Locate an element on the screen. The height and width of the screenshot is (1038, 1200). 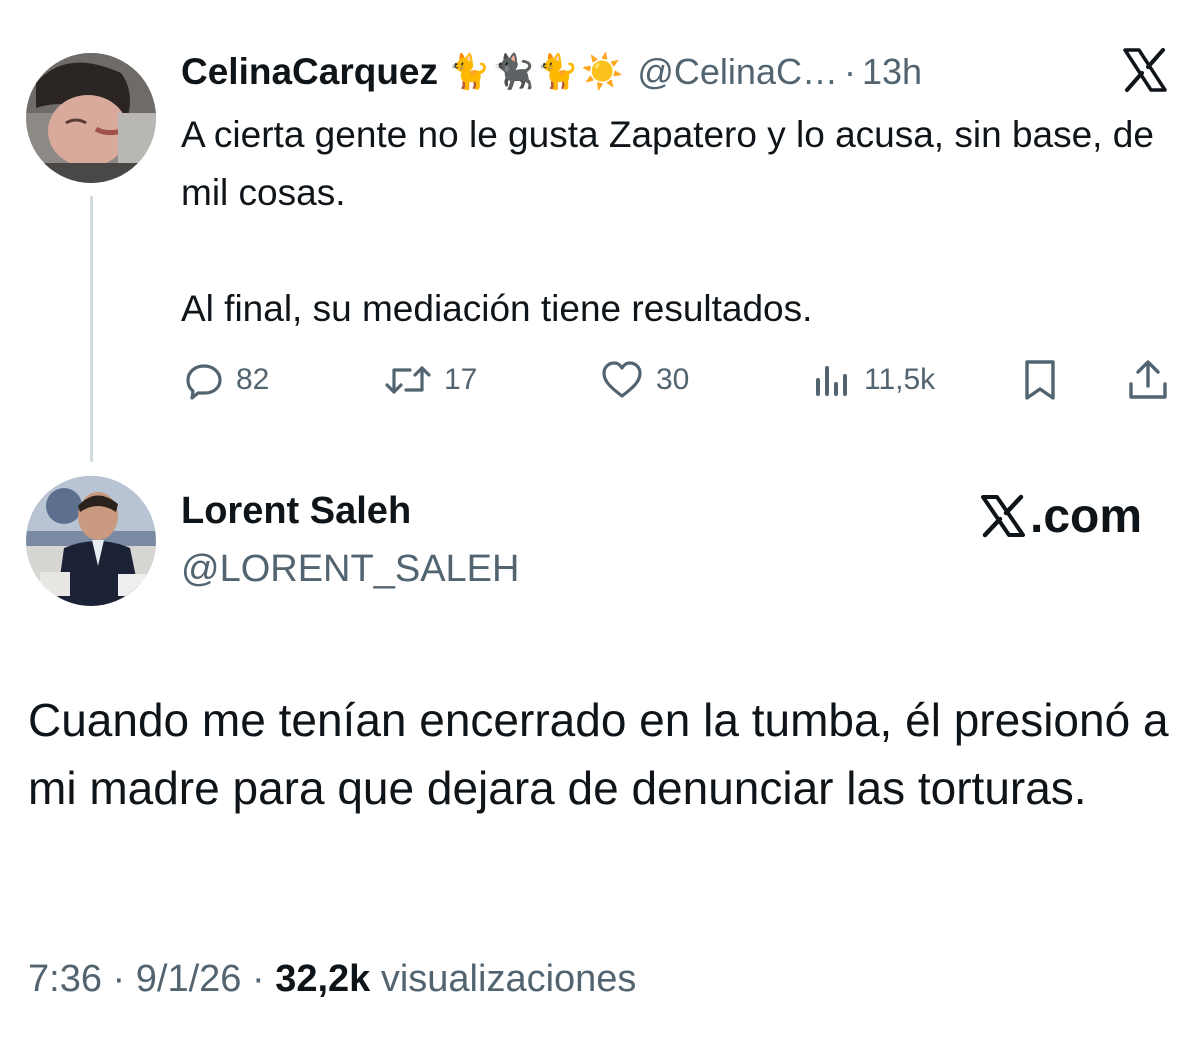
views-button: 11,5k is located at coordinates (873, 380).